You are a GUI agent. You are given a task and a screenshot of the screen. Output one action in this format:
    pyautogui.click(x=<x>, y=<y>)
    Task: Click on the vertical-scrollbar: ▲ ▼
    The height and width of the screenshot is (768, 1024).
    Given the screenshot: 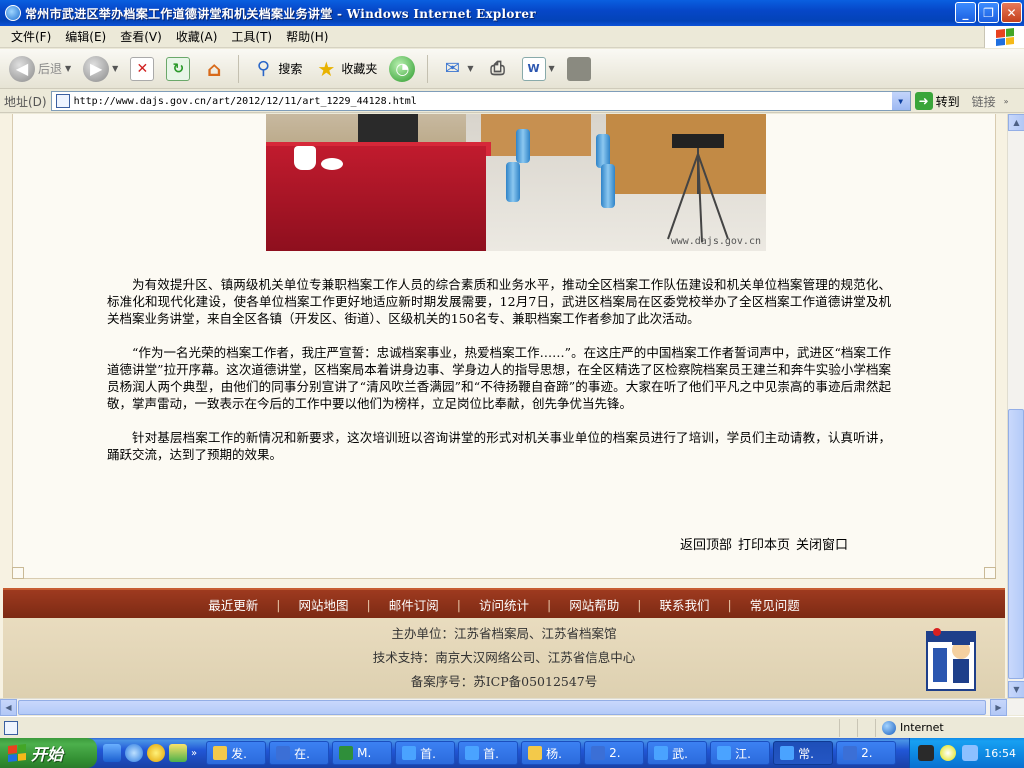 What is the action you would take?
    pyautogui.click(x=1015, y=406)
    